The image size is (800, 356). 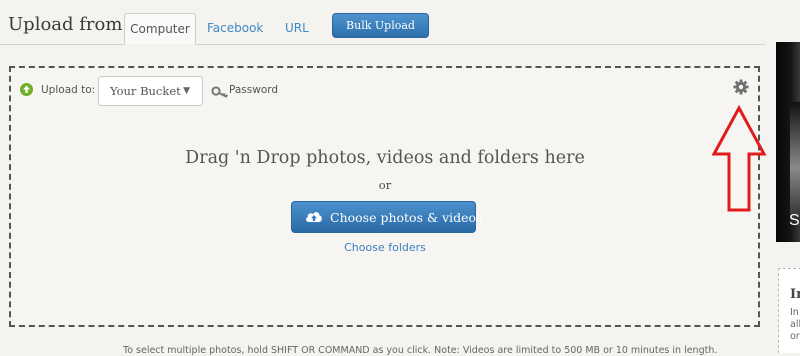 I want to click on bucket-select: Your Bucket ▼, so click(x=150, y=91).